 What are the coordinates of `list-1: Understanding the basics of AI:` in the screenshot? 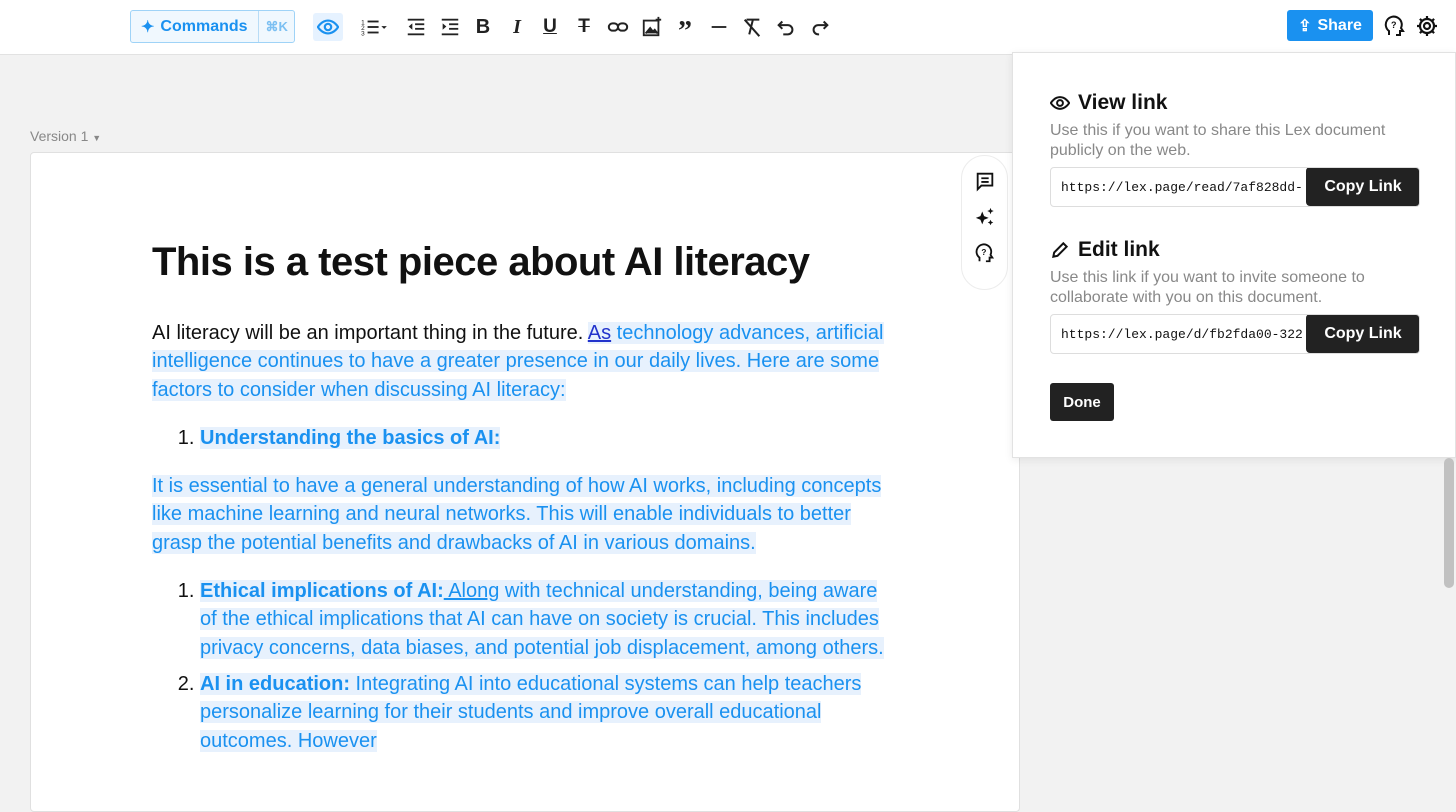 It's located at (546, 438).